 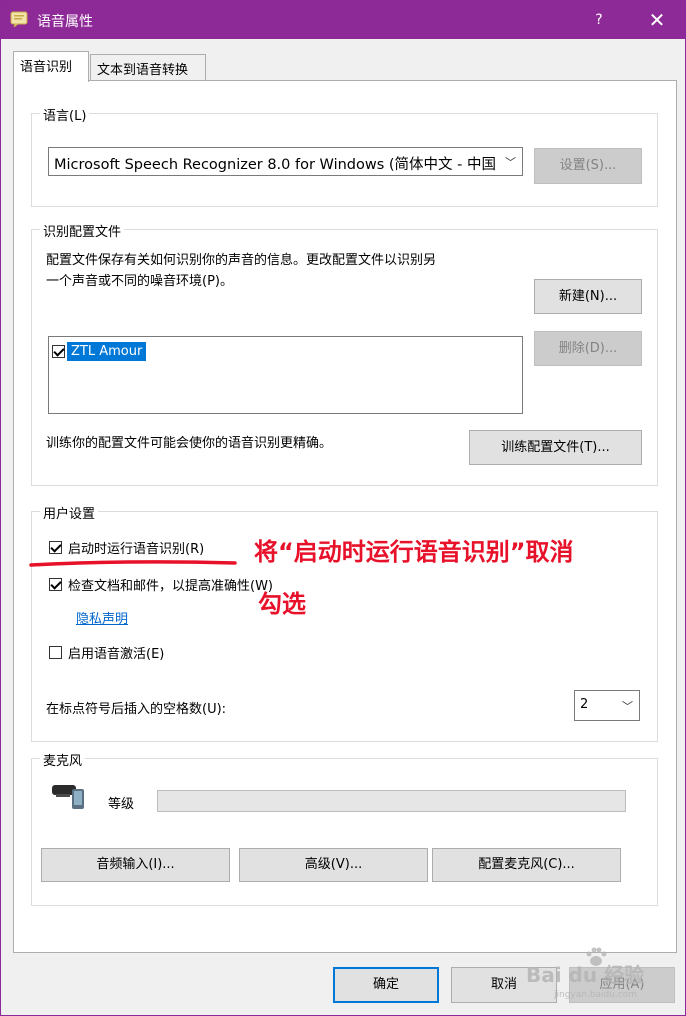 What do you see at coordinates (391, 801) in the screenshot?
I see `microphone-level-bar` at bounding box center [391, 801].